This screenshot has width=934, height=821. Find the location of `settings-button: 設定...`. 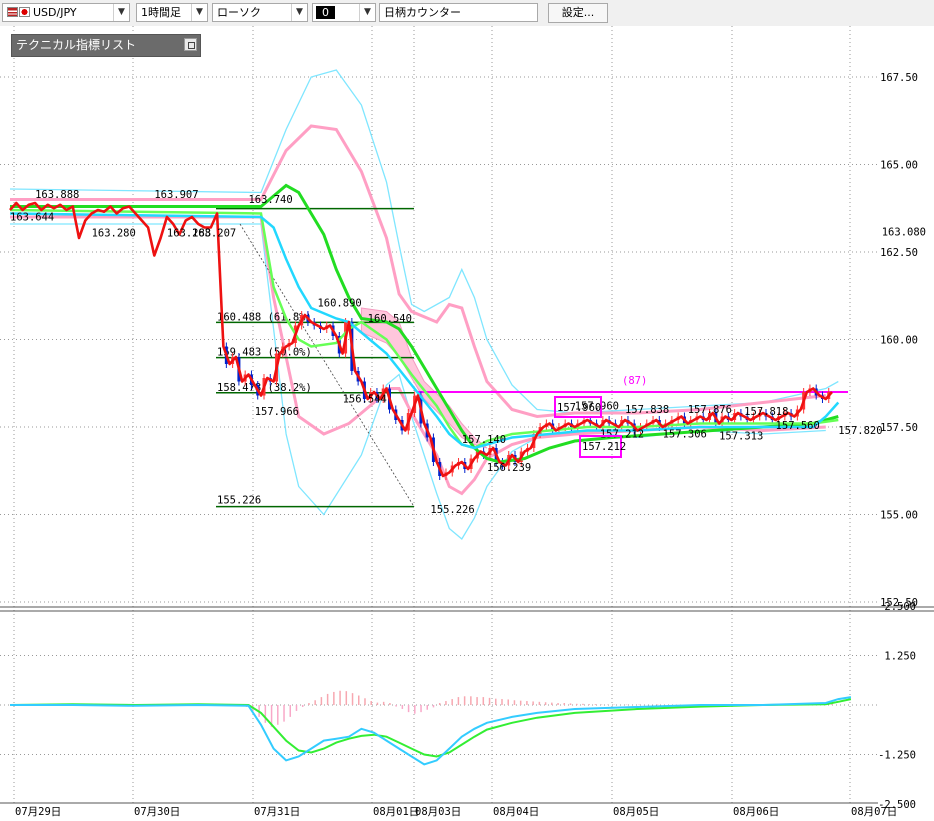

settings-button: 設定... is located at coordinates (578, 13).